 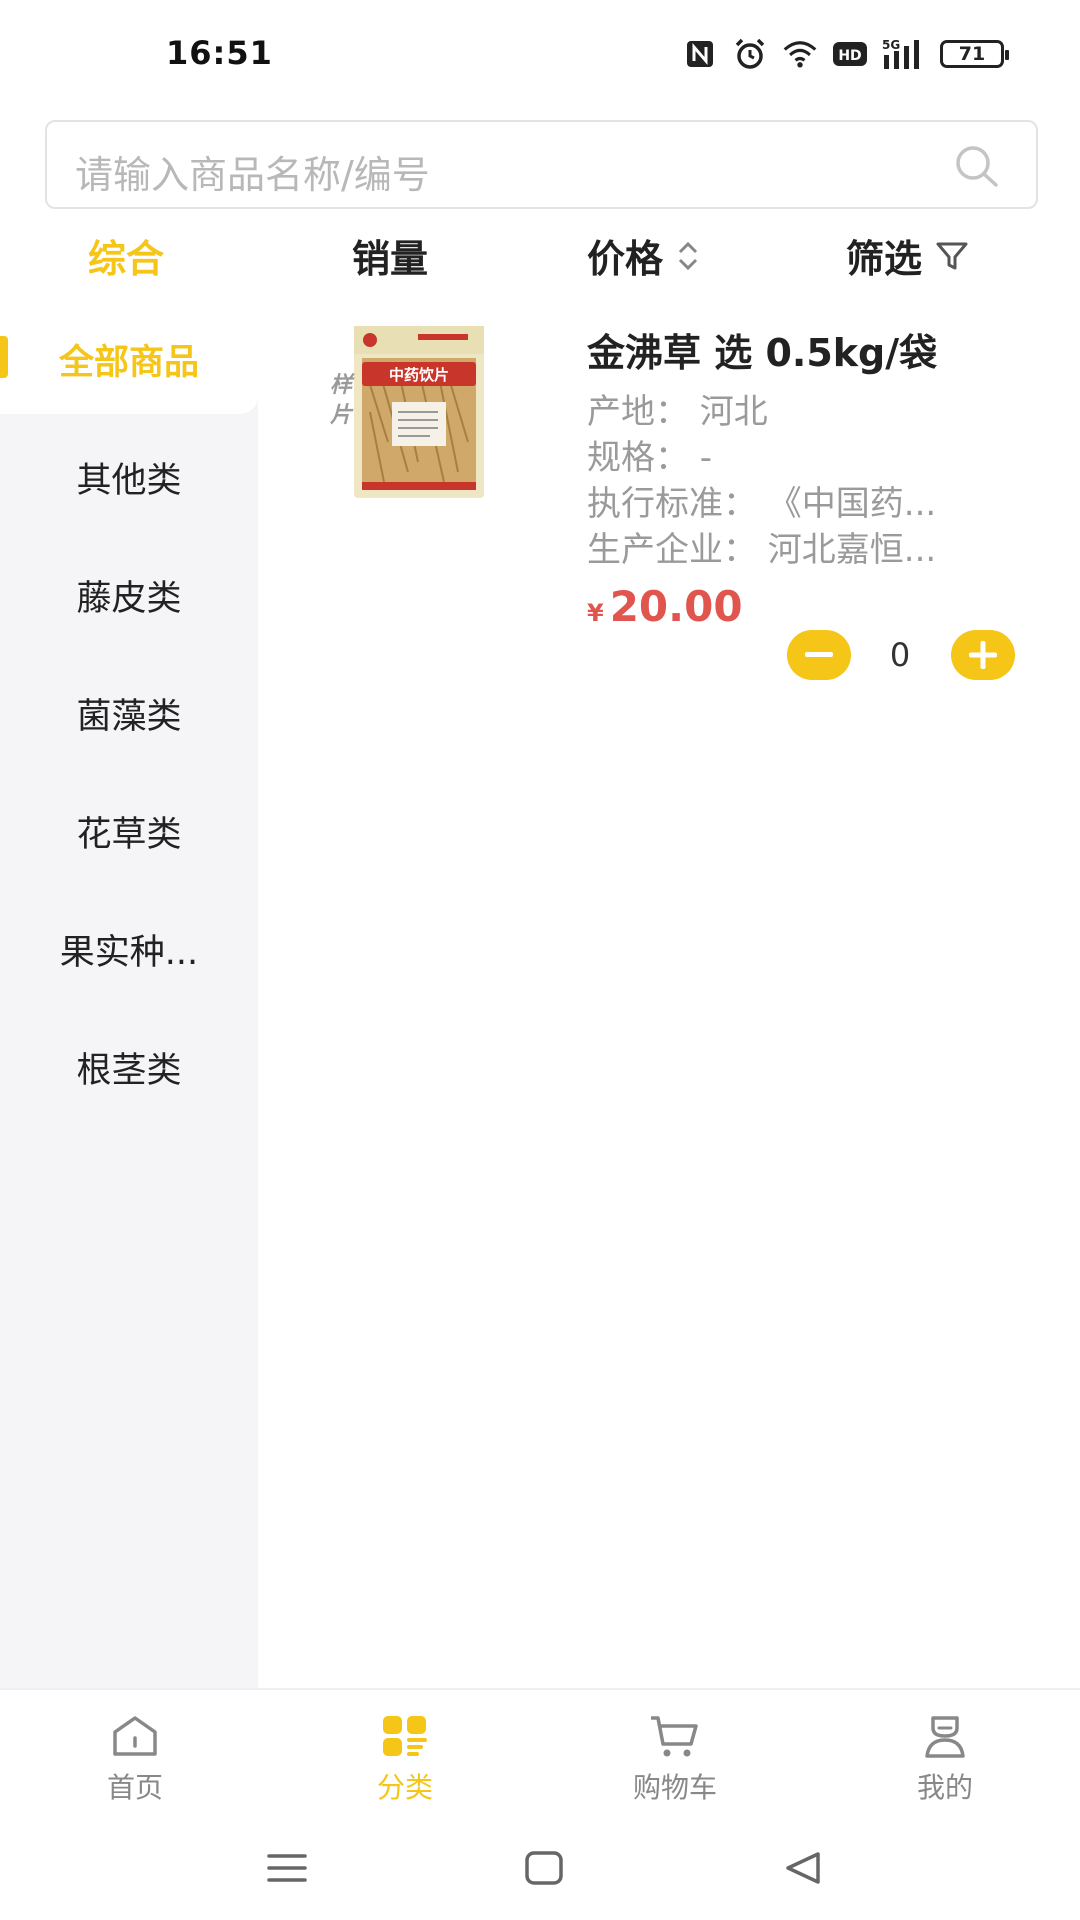 I want to click on hd-icon: HD, so click(x=850, y=54).